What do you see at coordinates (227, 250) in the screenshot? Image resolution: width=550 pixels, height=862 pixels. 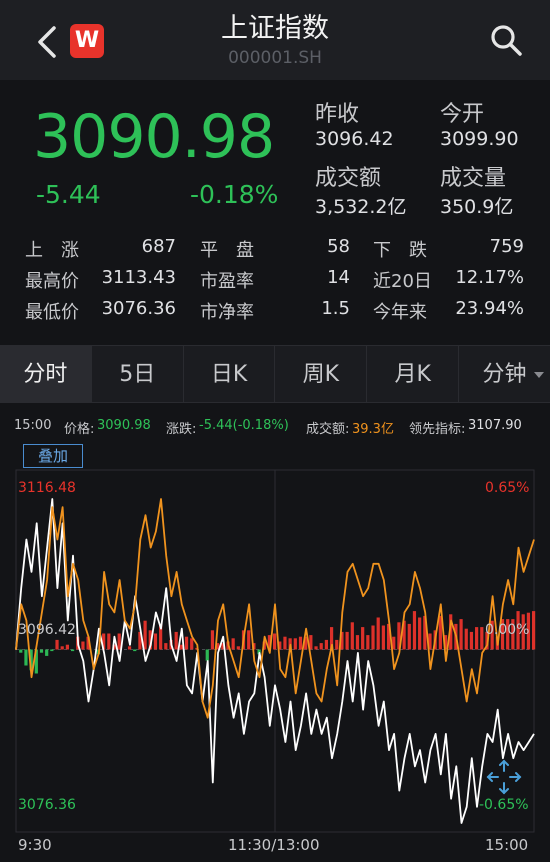 I see `flat-count-label: 平 盘` at bounding box center [227, 250].